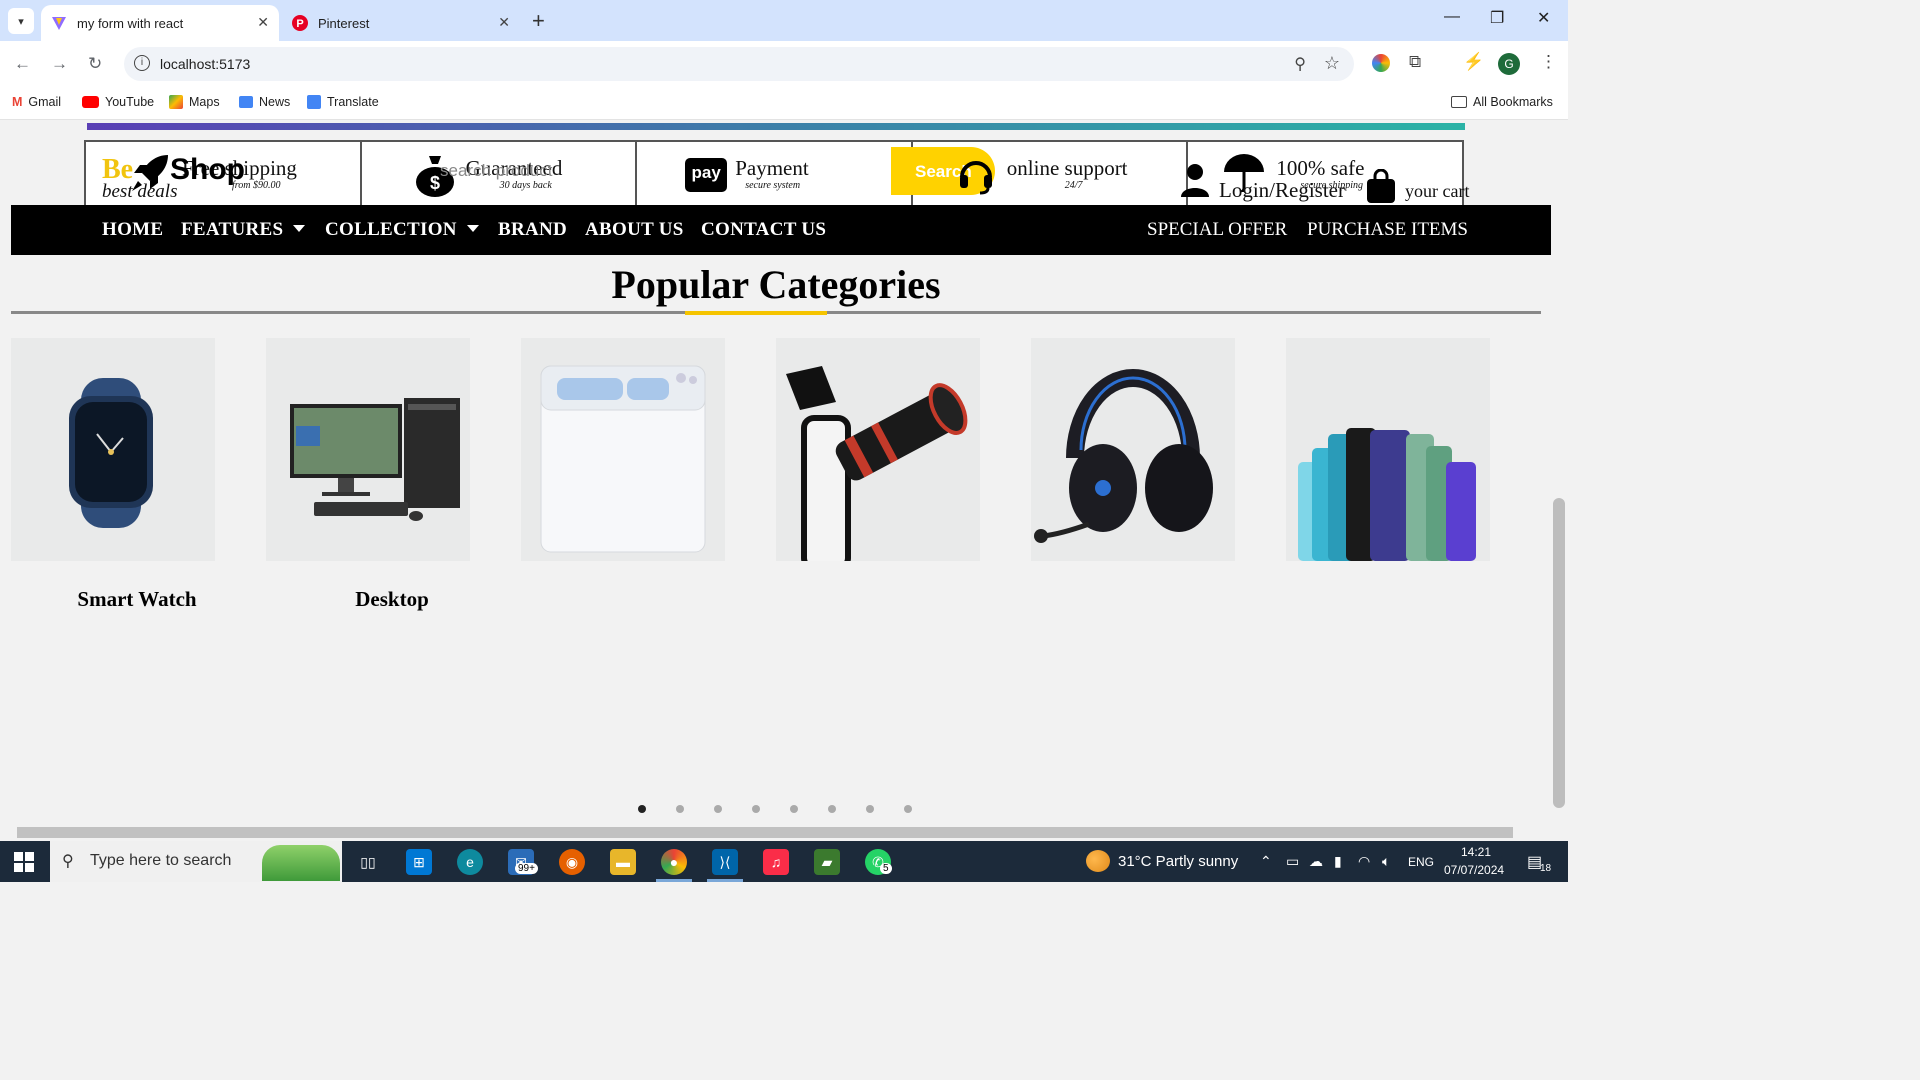 The image size is (1920, 1080). What do you see at coordinates (1473, 62) in the screenshot?
I see `performance-icon: ⚡` at bounding box center [1473, 62].